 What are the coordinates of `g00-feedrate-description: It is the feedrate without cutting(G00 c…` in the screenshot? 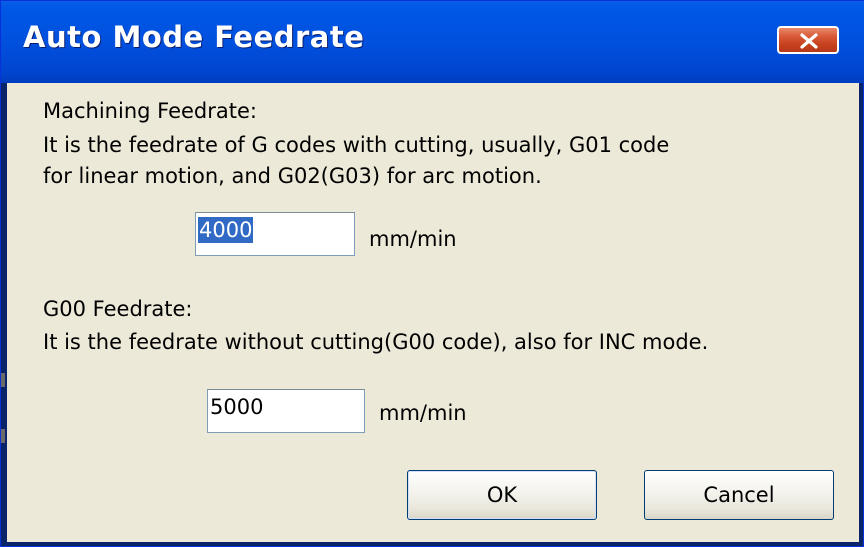 It's located at (376, 342).